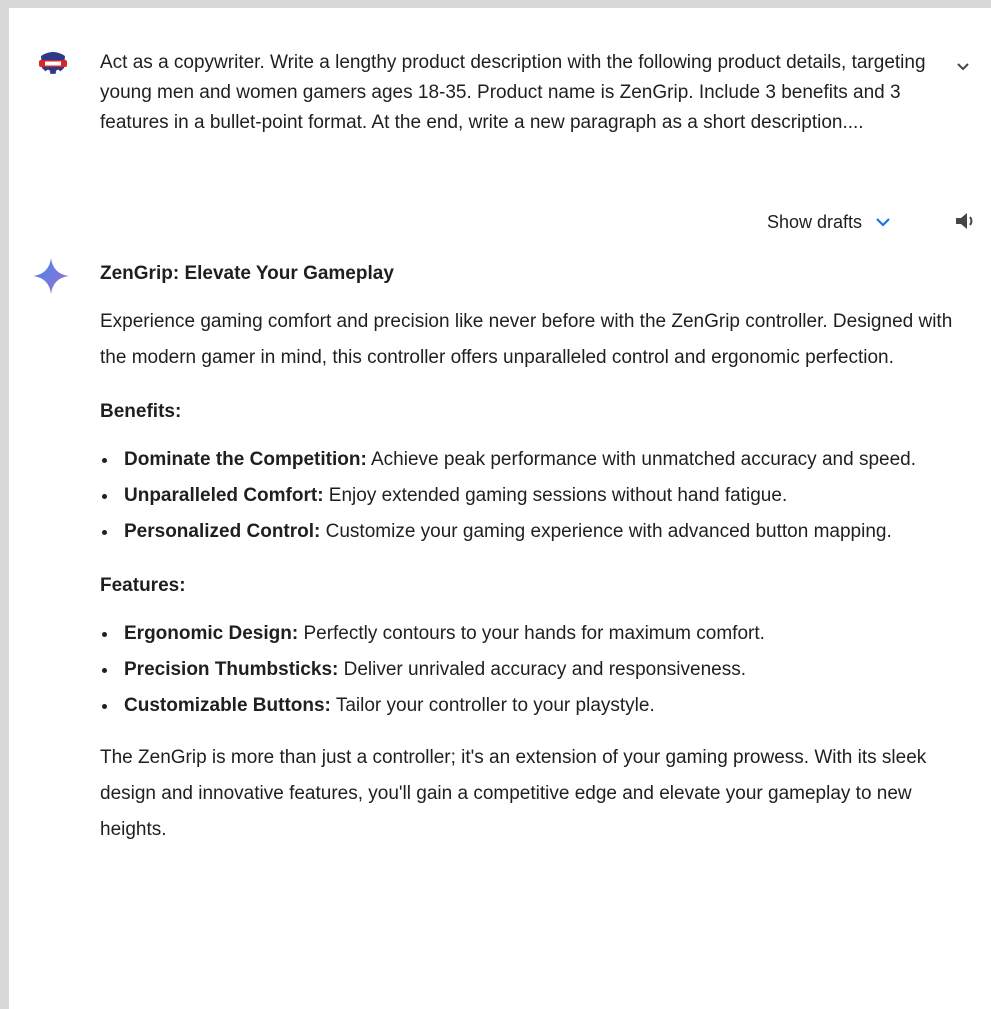 This screenshot has height=1009, width=991. I want to click on benefit-label: Personalized Control:, so click(222, 531).